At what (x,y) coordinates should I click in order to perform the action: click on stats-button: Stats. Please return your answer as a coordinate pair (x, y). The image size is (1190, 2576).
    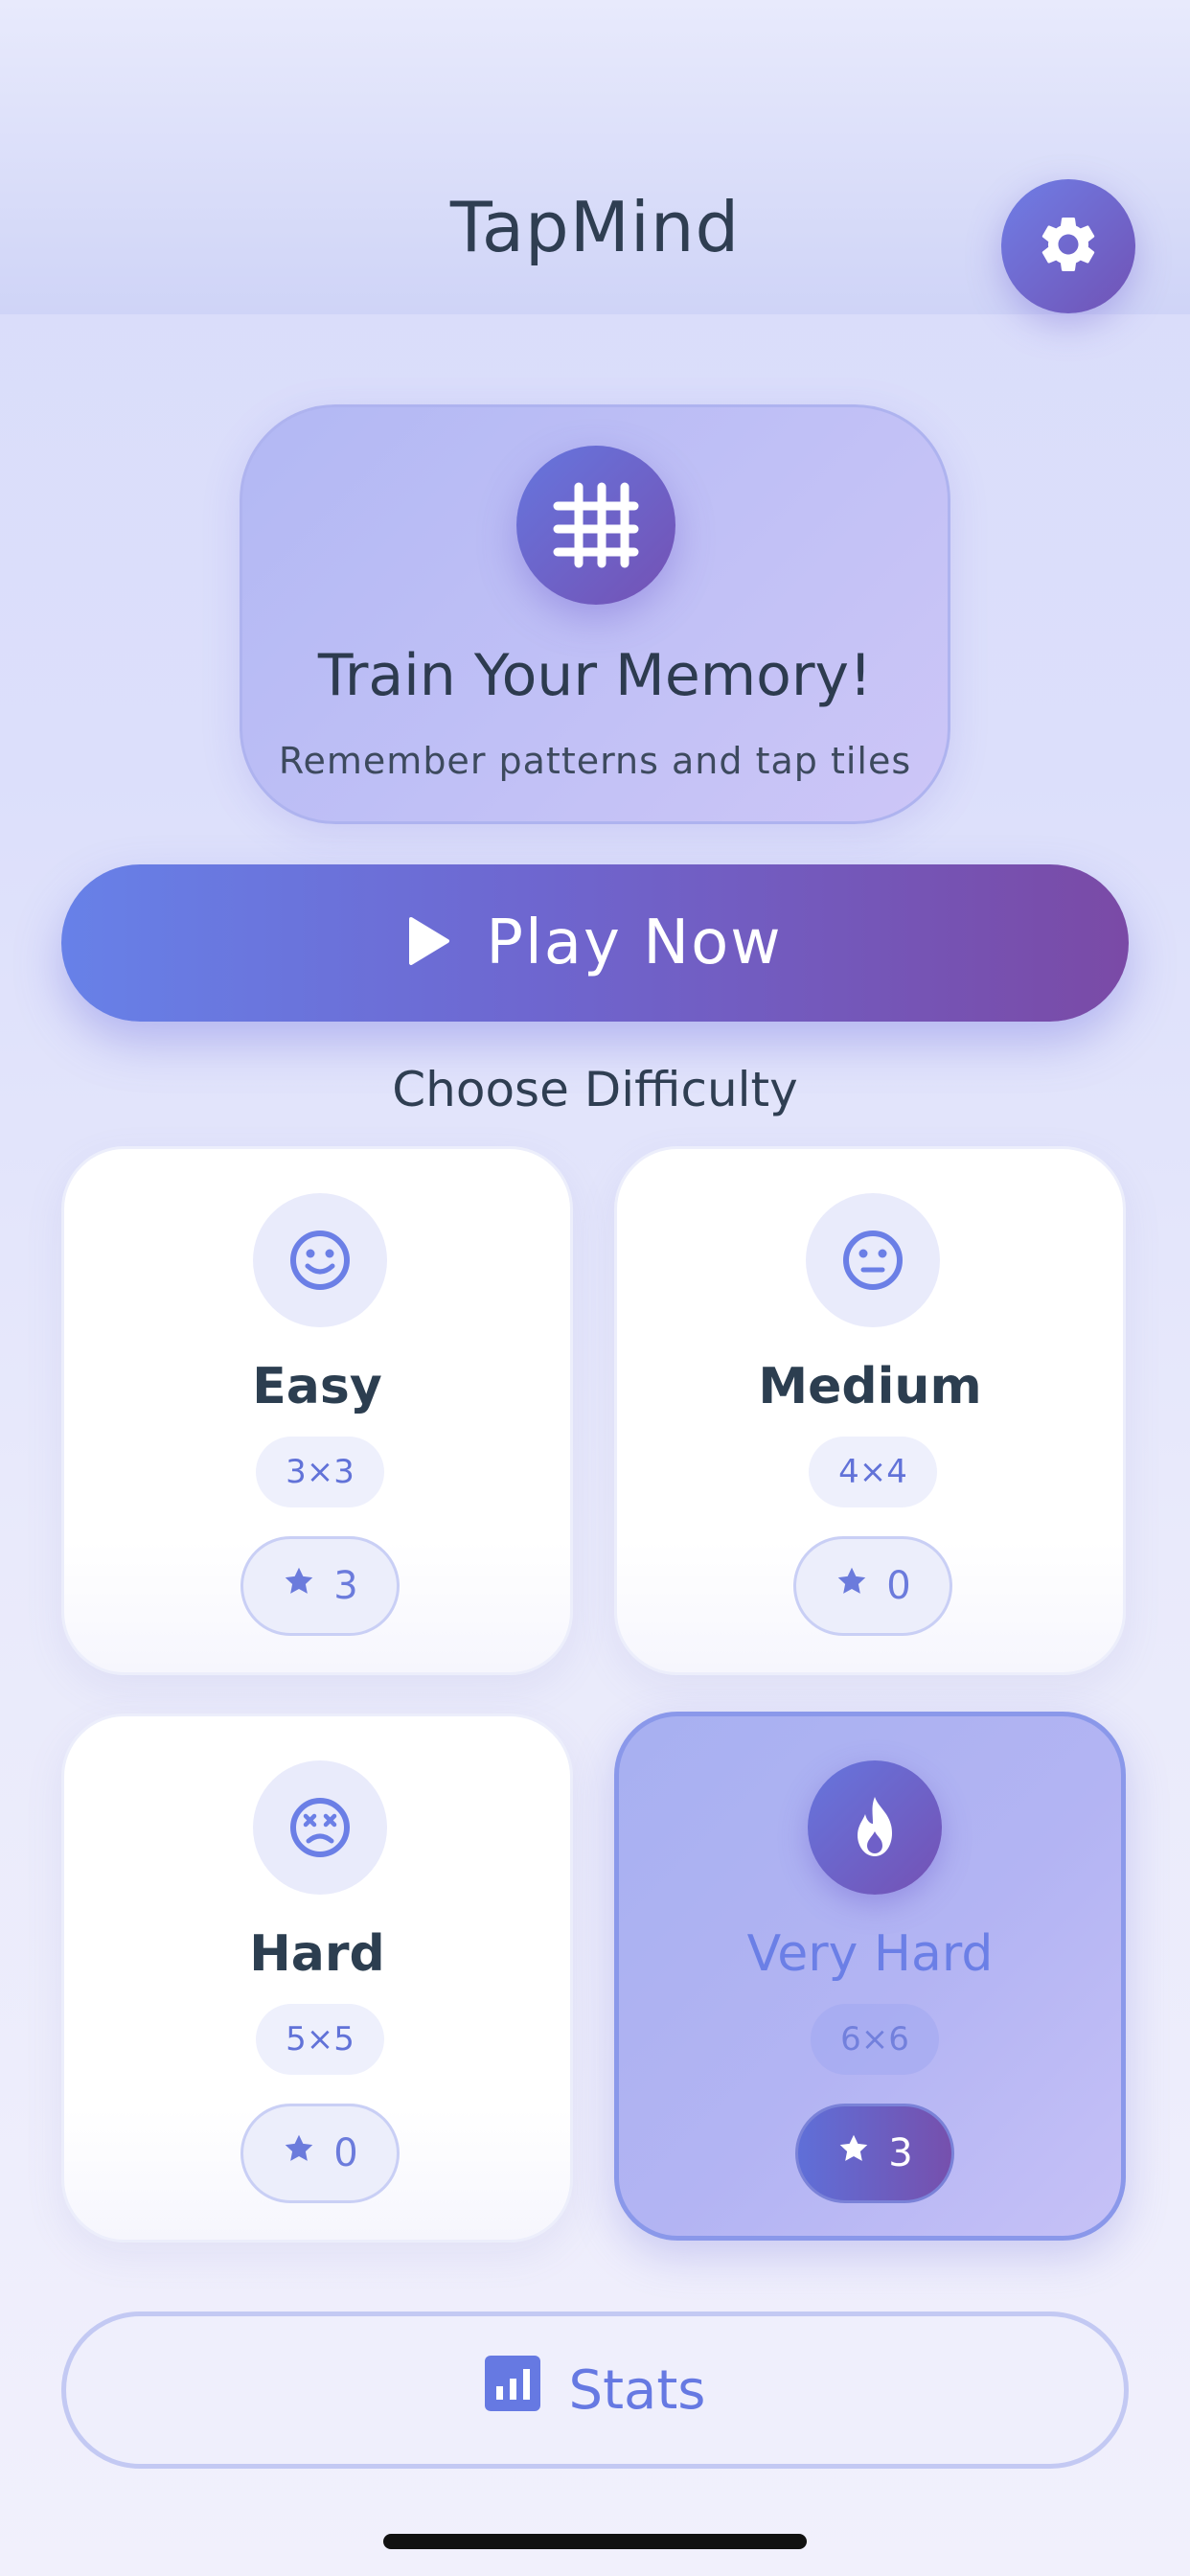
    Looking at the image, I should click on (595, 2390).